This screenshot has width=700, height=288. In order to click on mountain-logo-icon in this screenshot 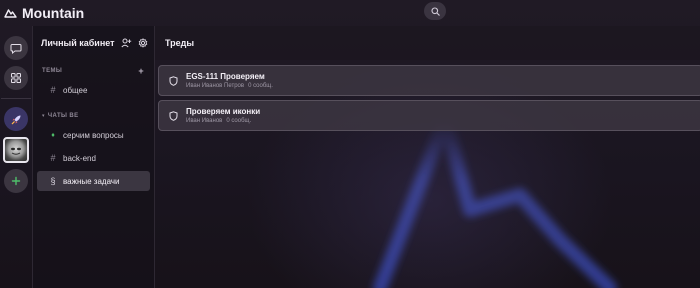, I will do `click(10, 13)`.